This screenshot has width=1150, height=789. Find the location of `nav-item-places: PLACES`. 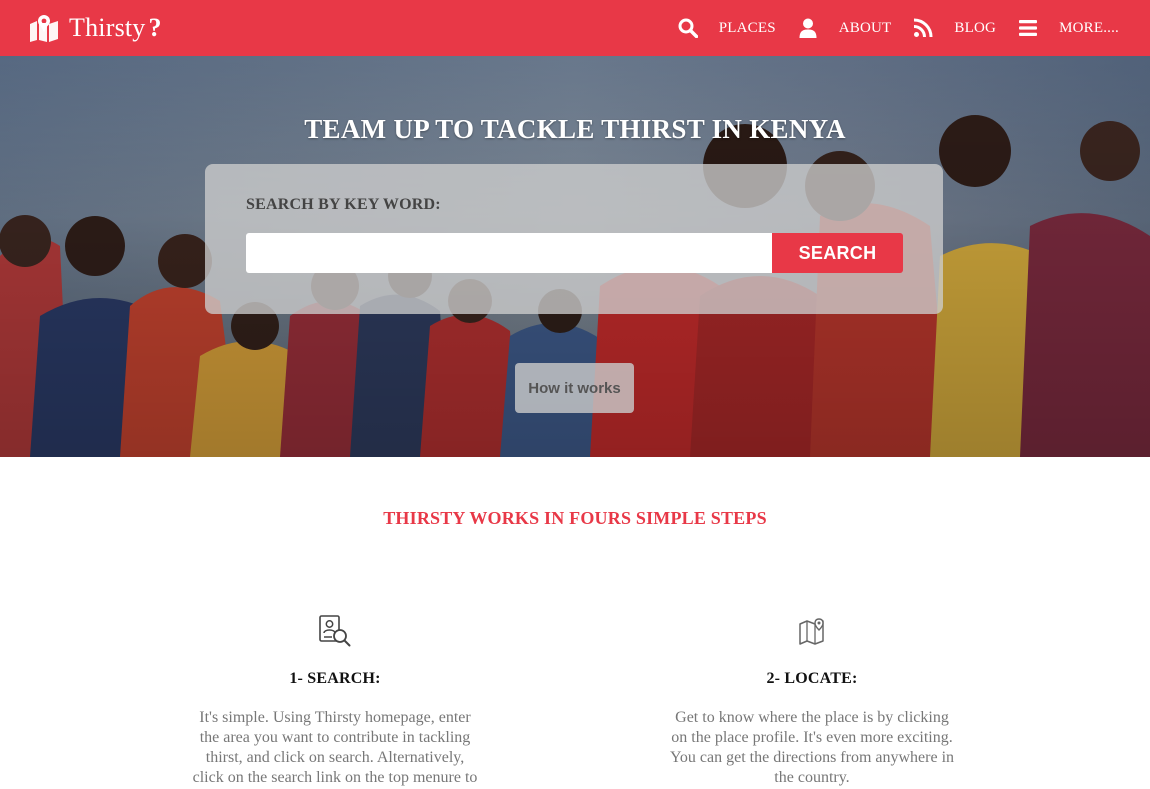

nav-item-places: PLACES is located at coordinates (727, 28).